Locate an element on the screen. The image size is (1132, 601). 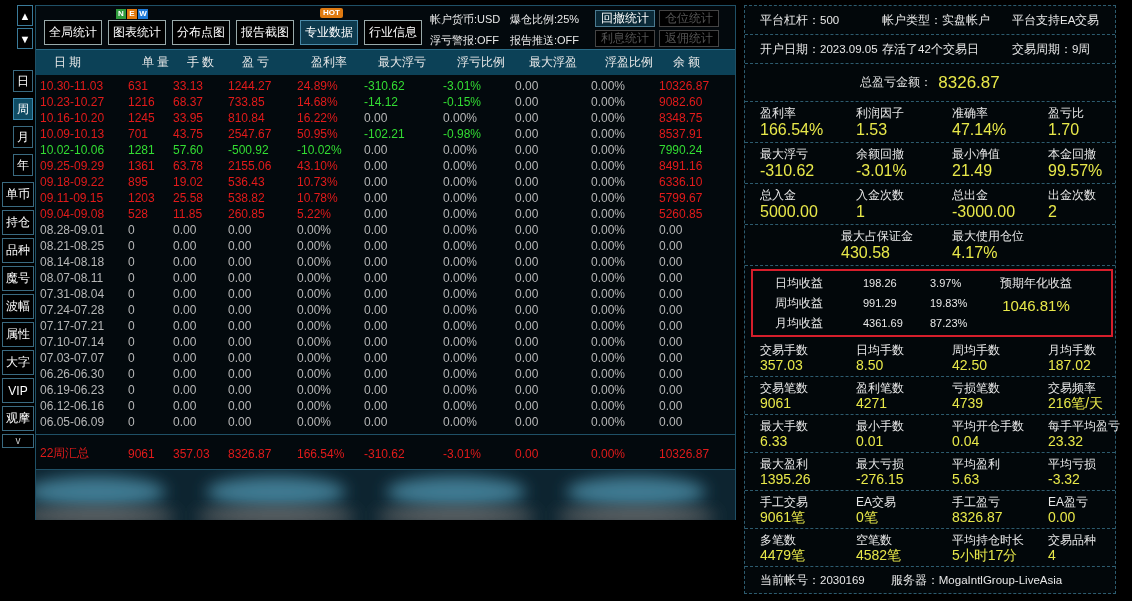
side-button: 波幅 is located at coordinates (18, 306).